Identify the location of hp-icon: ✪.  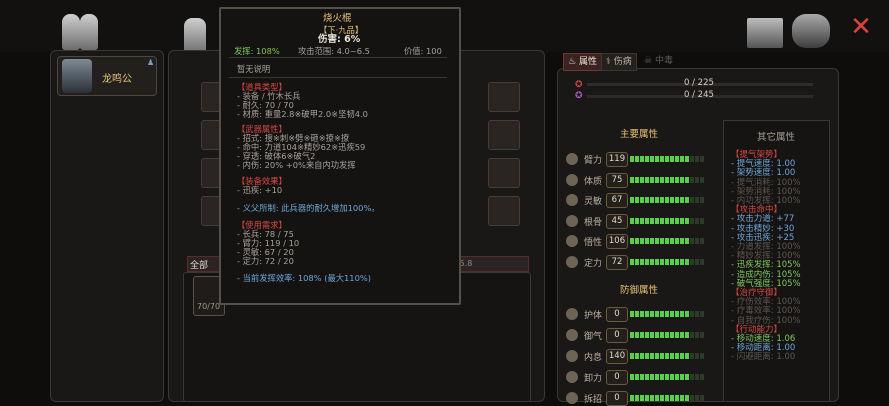
(579, 85).